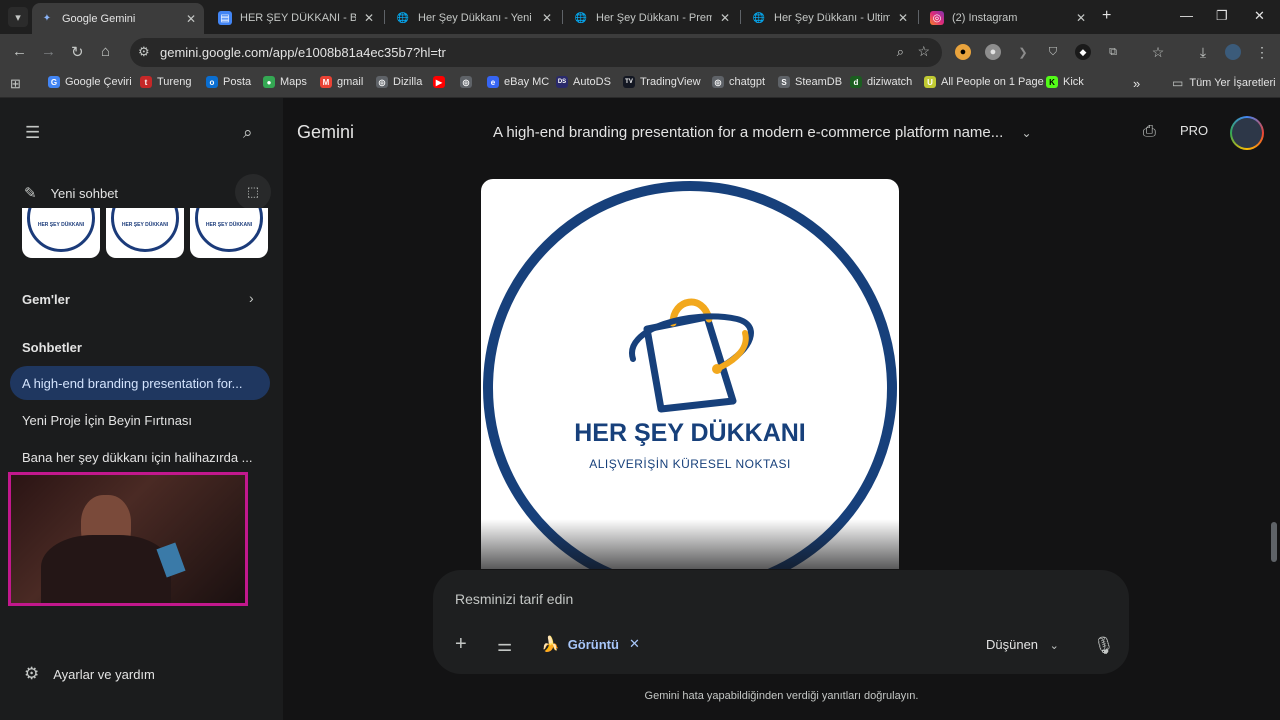  Describe the element at coordinates (652, 18) in the screenshot. I see `tab-premium: 🌐 Her Şey Dükkanı - Premium ✕` at that location.